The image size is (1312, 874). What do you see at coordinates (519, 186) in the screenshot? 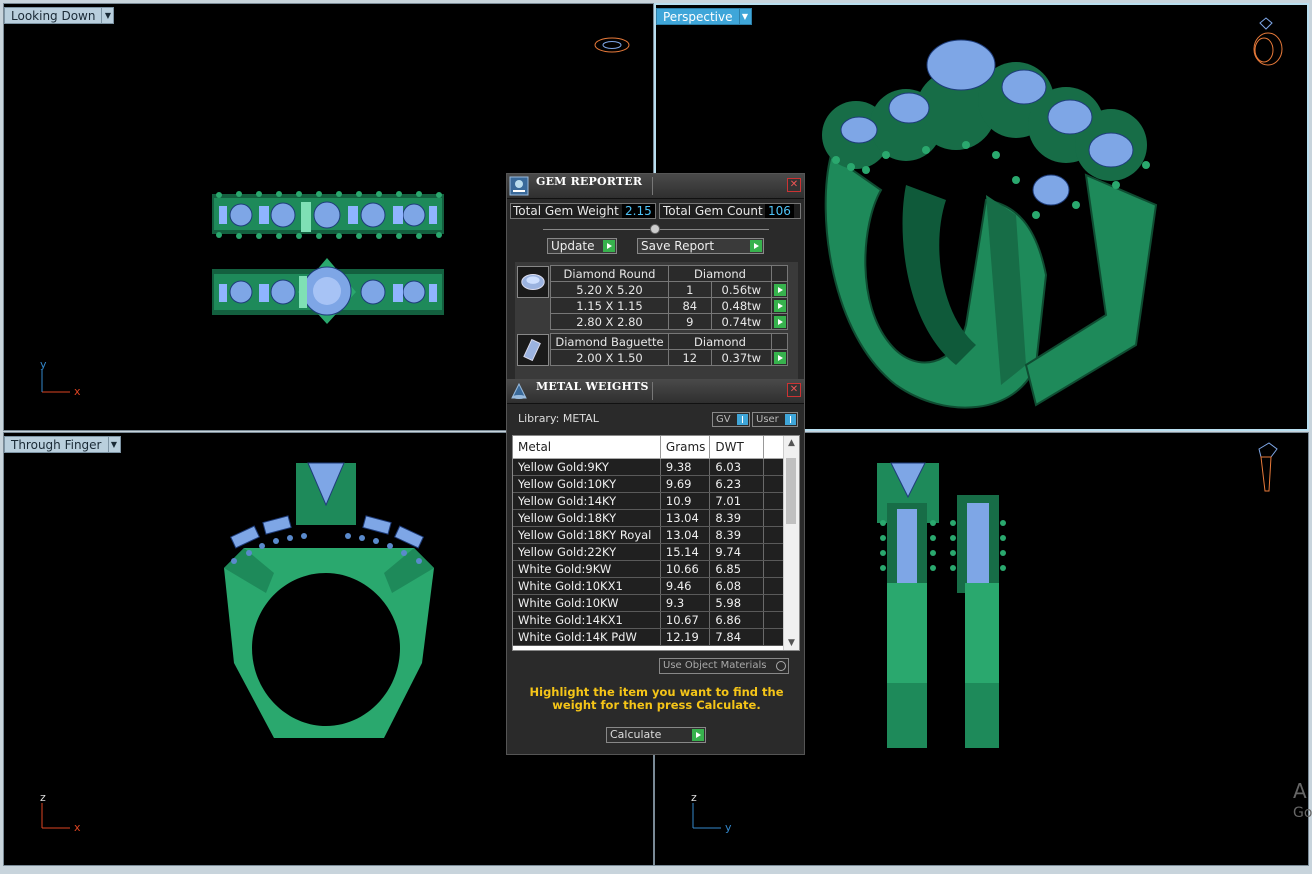
I see `report-icon` at bounding box center [519, 186].